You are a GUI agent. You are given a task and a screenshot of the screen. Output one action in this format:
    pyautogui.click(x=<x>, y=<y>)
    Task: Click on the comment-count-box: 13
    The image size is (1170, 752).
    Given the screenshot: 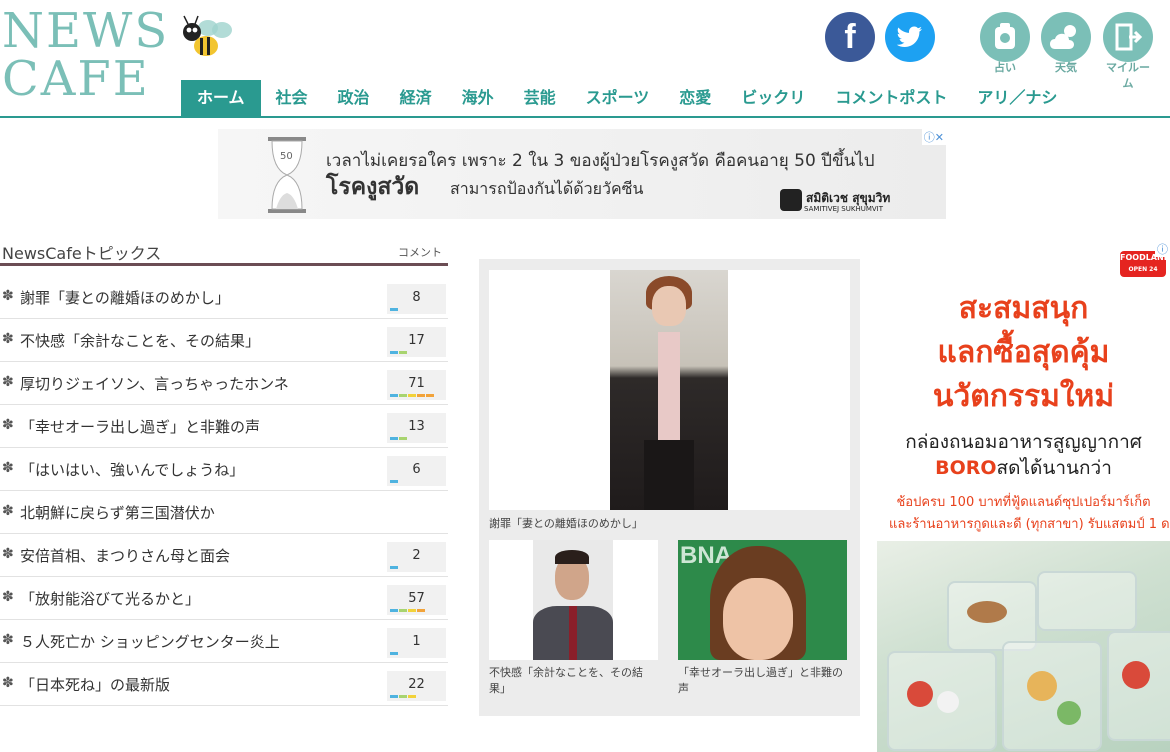 What is the action you would take?
    pyautogui.click(x=416, y=428)
    